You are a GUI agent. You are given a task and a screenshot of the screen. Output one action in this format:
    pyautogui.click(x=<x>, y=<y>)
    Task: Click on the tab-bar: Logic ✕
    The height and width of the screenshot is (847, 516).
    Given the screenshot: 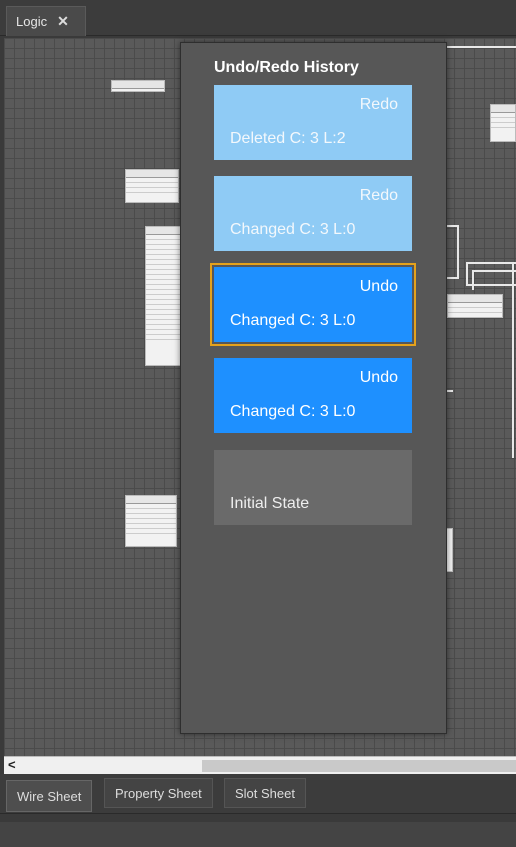 What is the action you would take?
    pyautogui.click(x=258, y=18)
    